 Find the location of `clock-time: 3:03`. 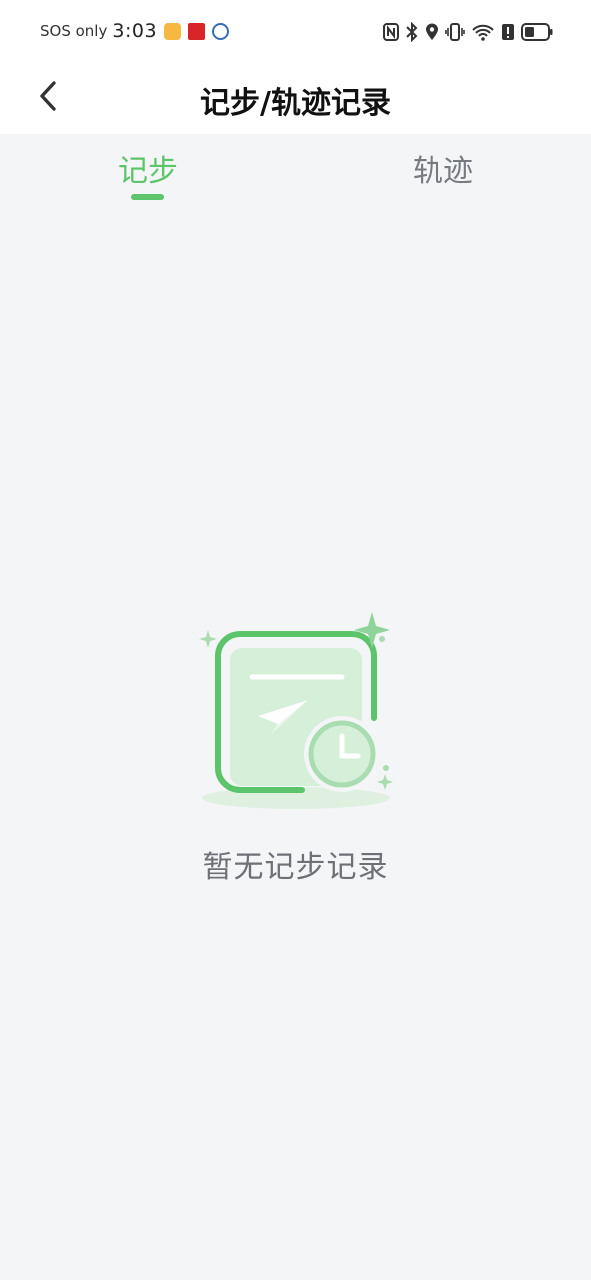

clock-time: 3:03 is located at coordinates (135, 31).